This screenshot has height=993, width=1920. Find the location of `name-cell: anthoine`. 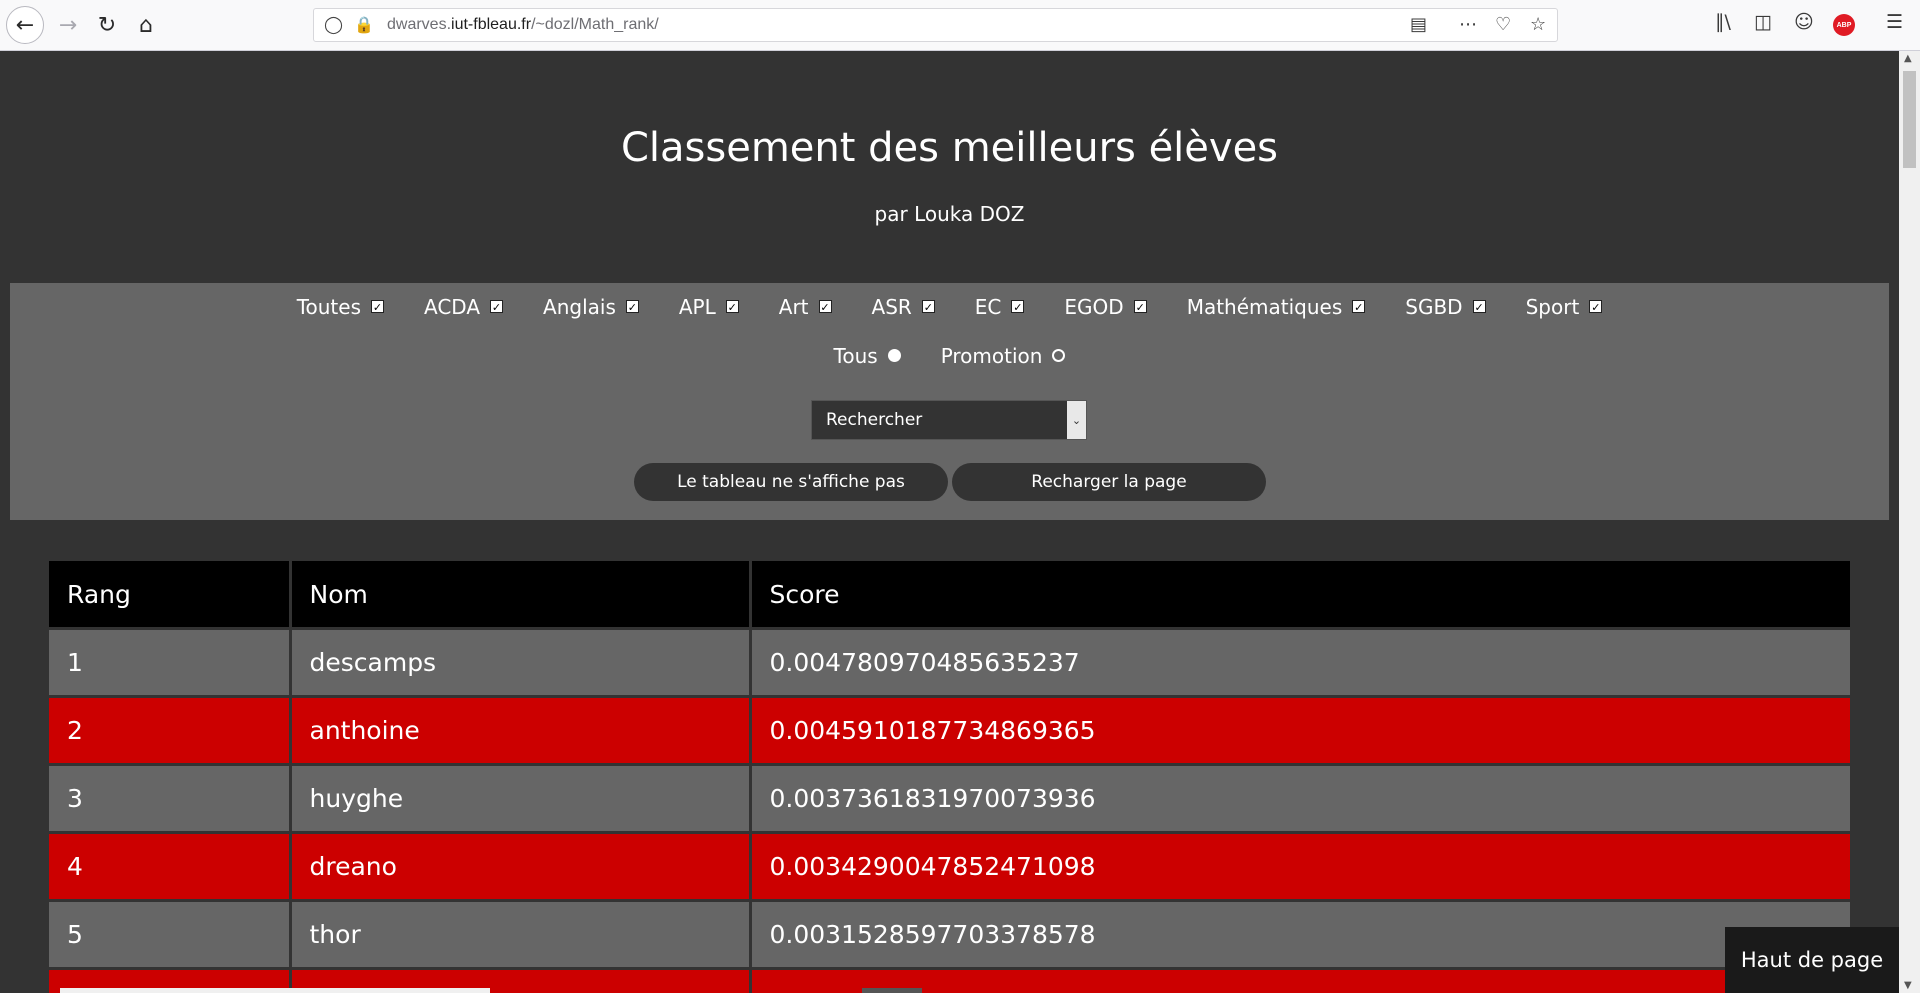

name-cell: anthoine is located at coordinates (521, 731).